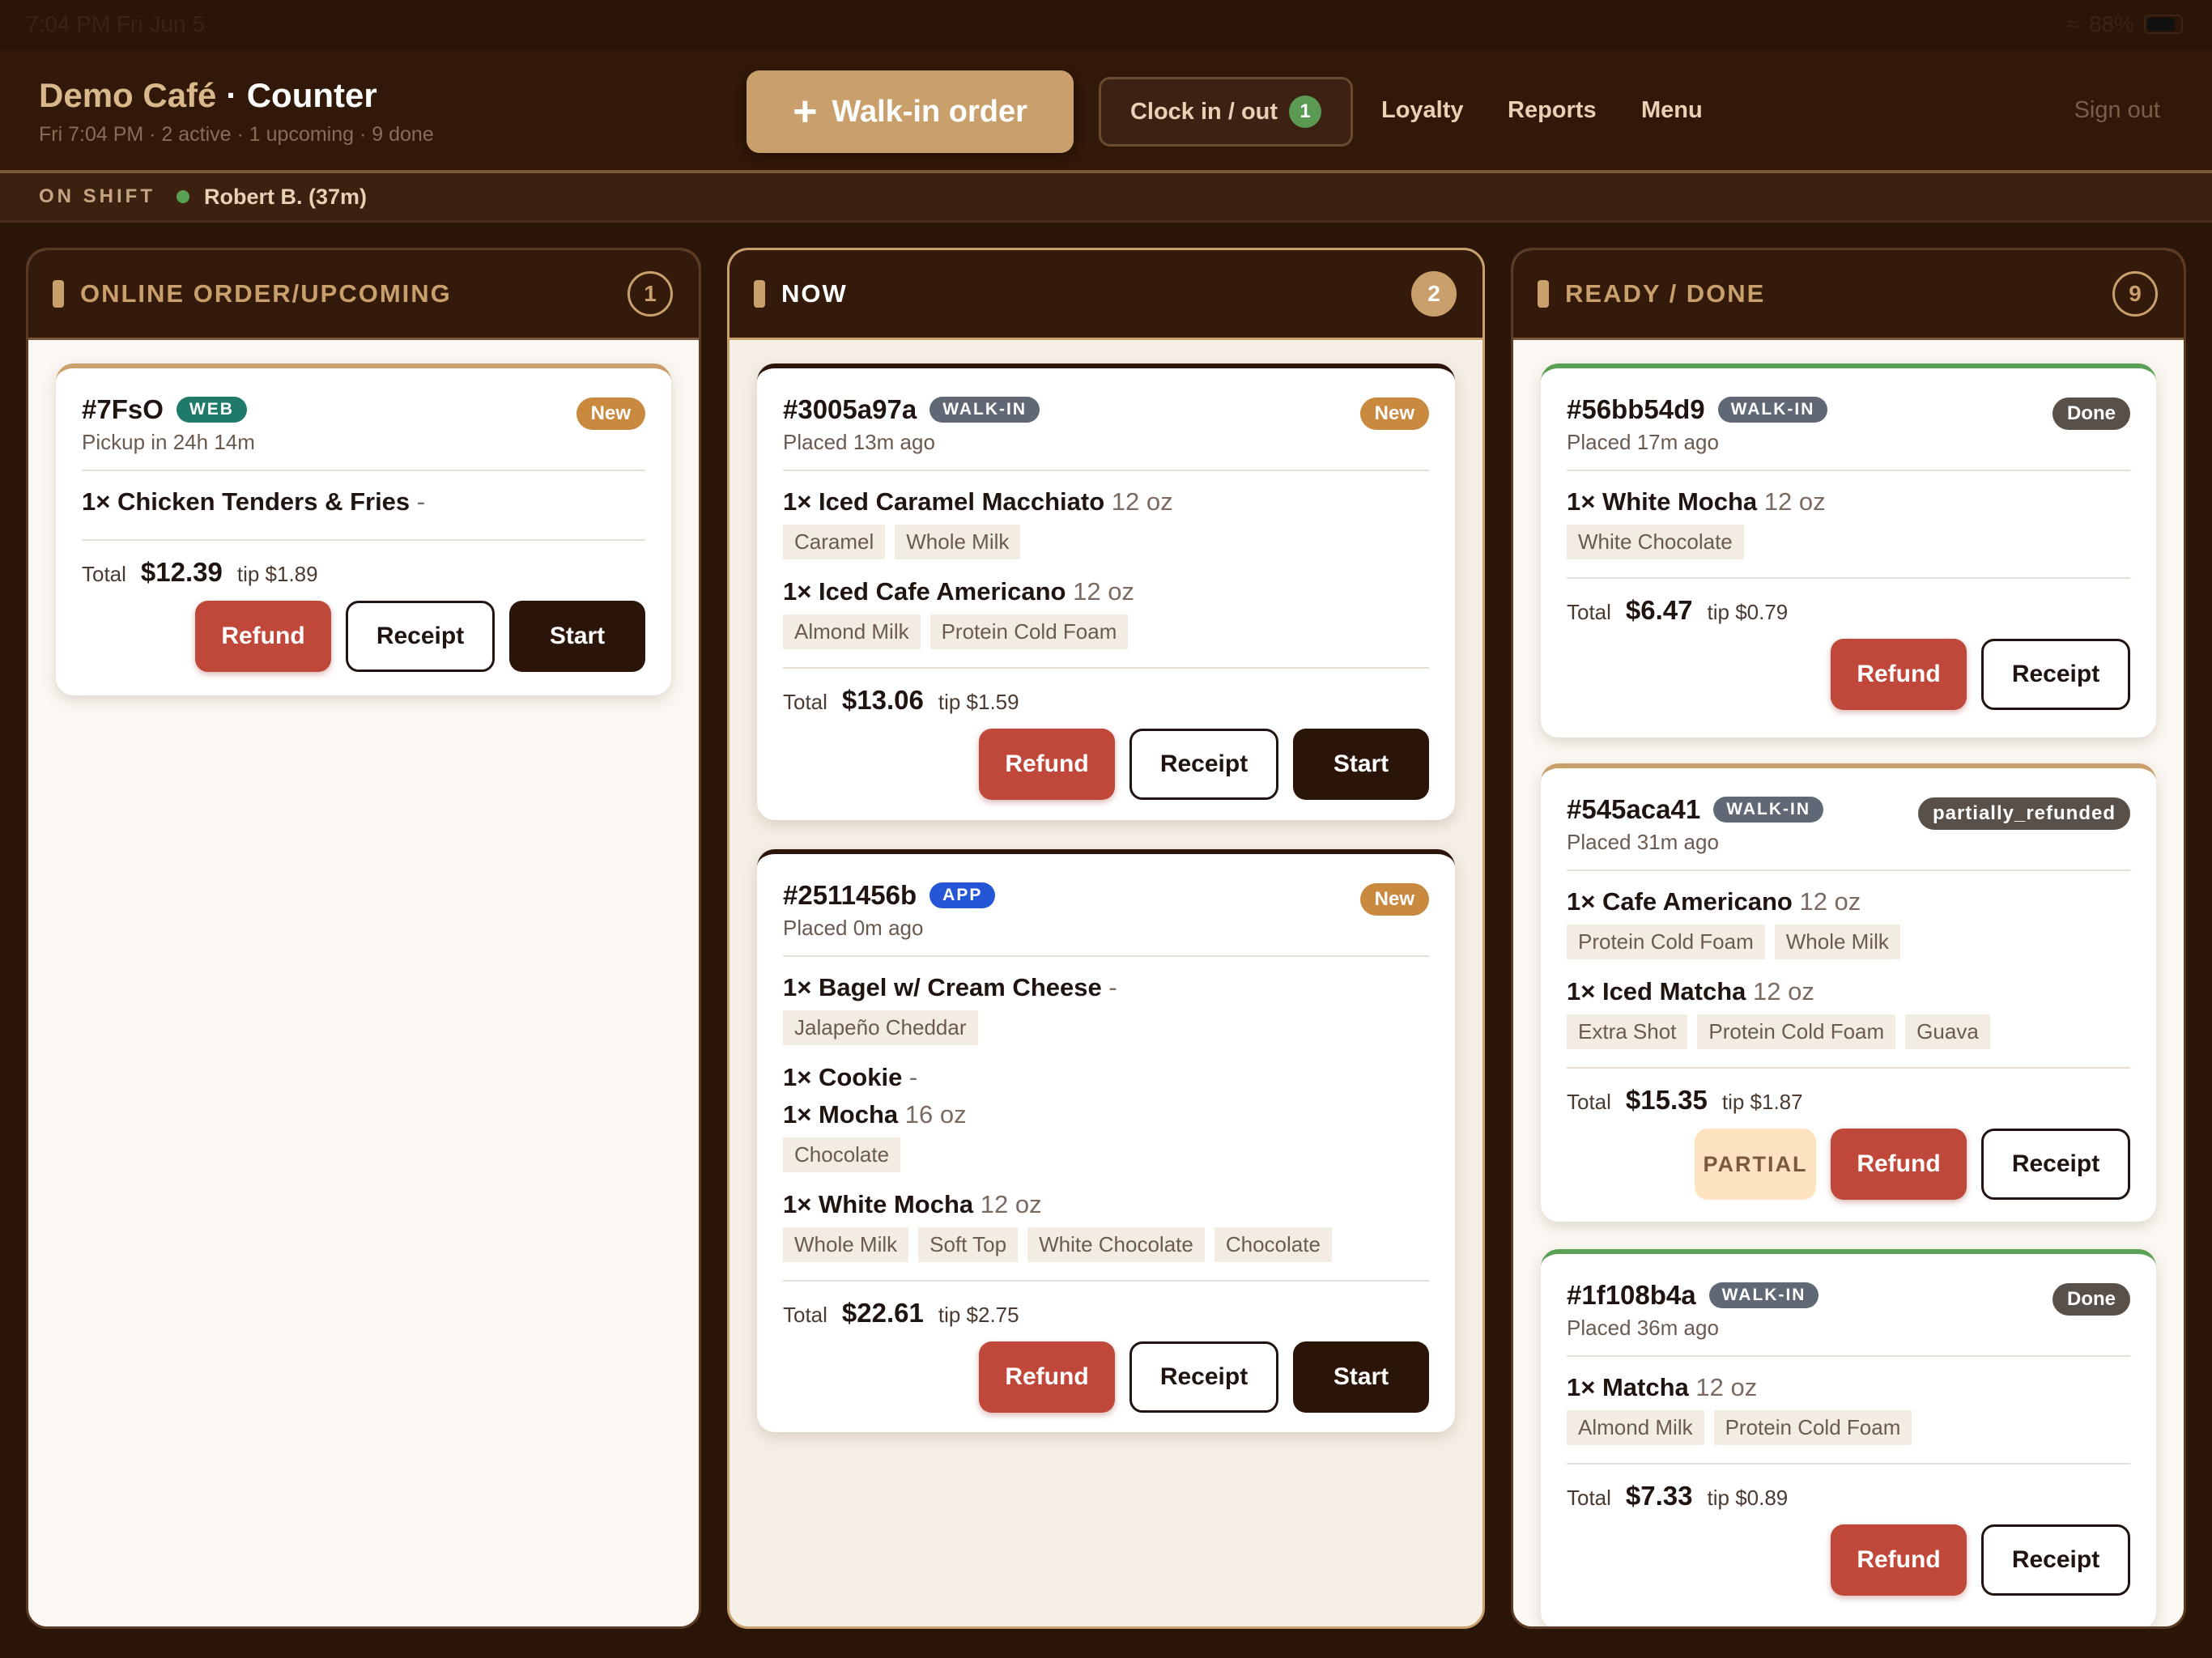  Describe the element at coordinates (2091, 413) in the screenshot. I see `order-status-badge: Done` at that location.